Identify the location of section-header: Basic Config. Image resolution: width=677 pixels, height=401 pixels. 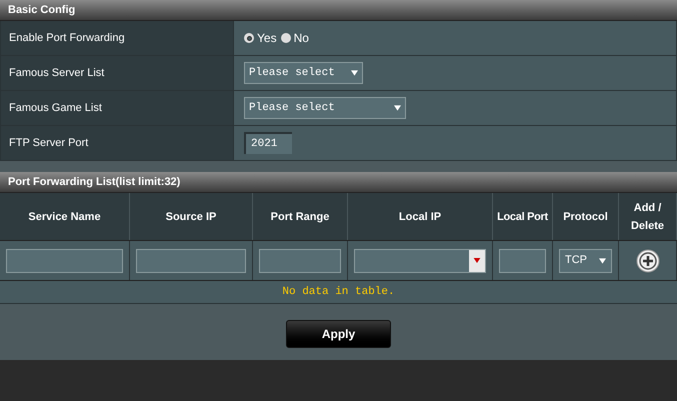
(338, 10).